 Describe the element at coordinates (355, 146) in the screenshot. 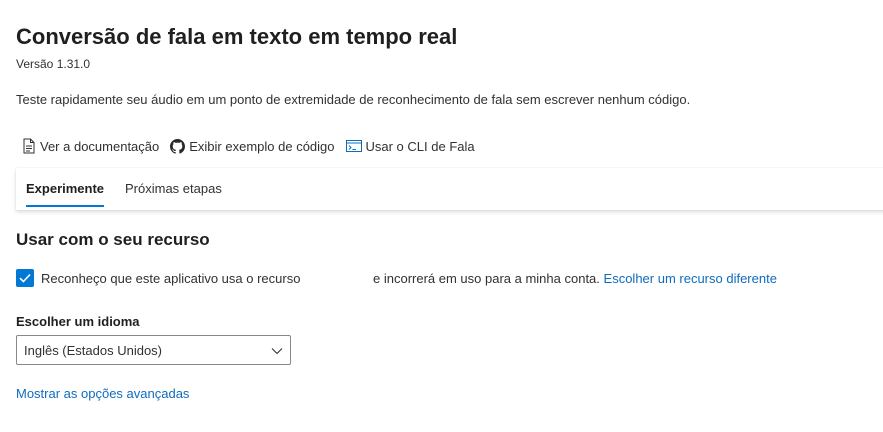

I see `cli-icon` at that location.